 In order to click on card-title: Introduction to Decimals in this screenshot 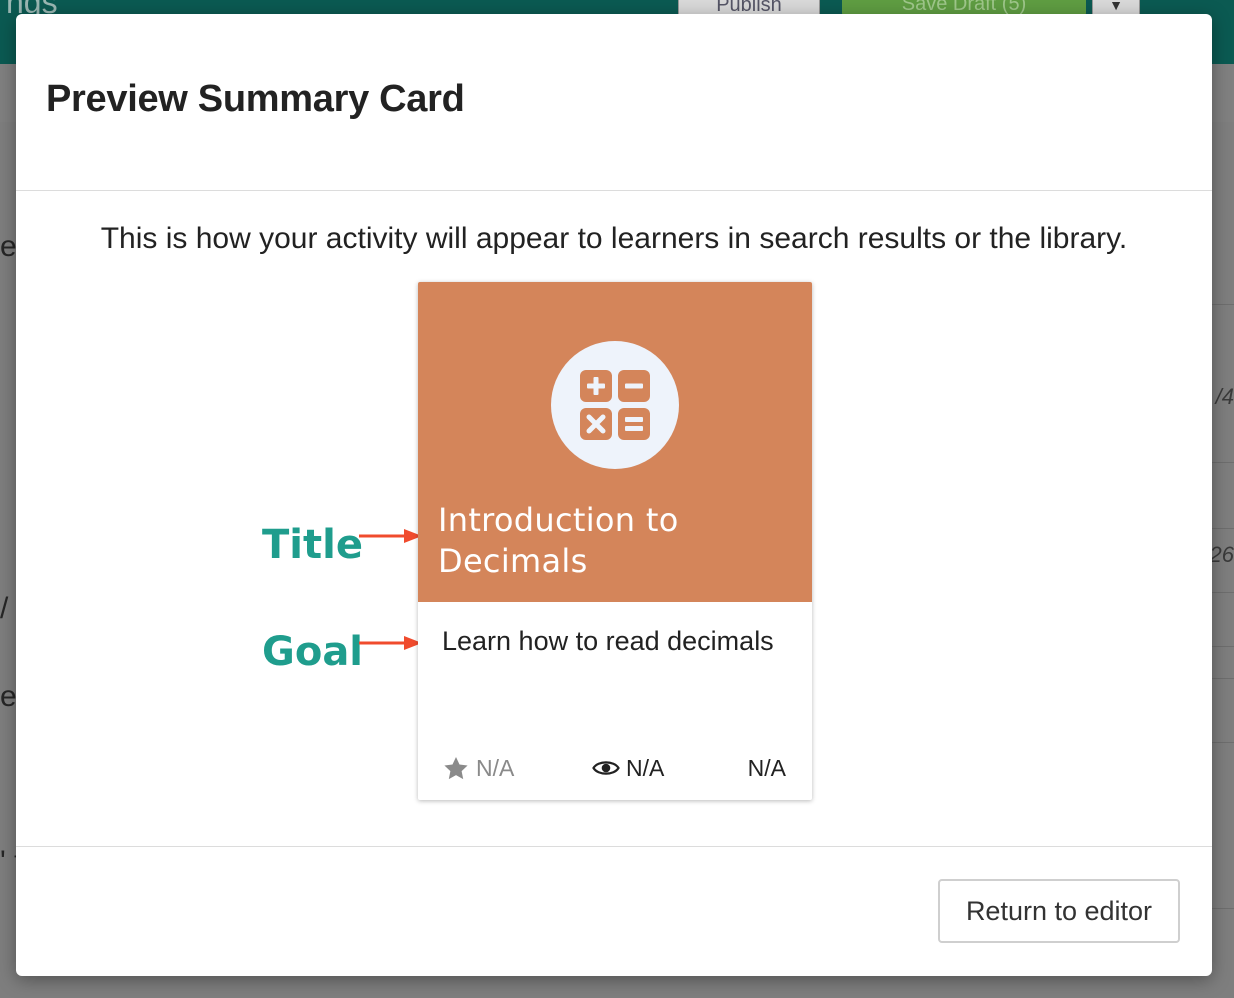, I will do `click(558, 540)`.